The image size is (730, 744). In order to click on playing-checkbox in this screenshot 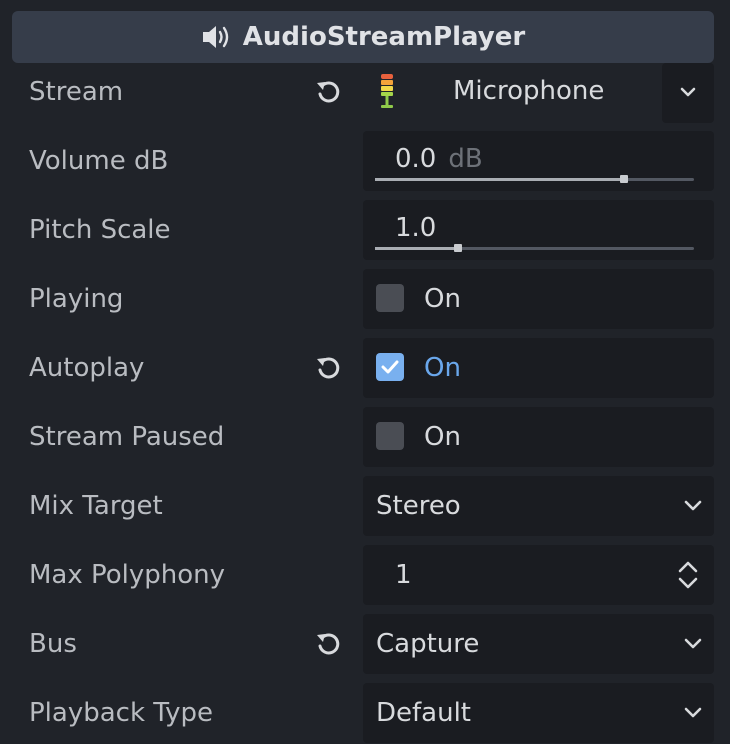, I will do `click(390, 298)`.